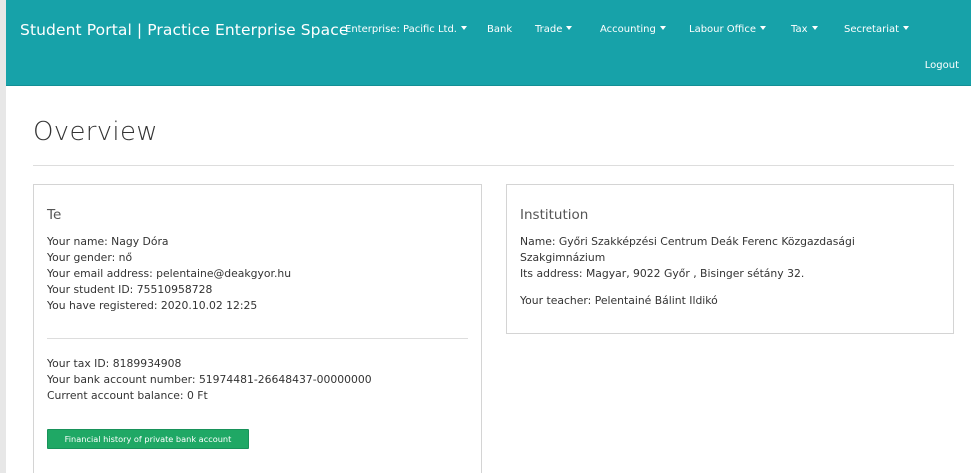 Image resolution: width=971 pixels, height=473 pixels. I want to click on nav-tax-dropdown: Tax, so click(804, 29).